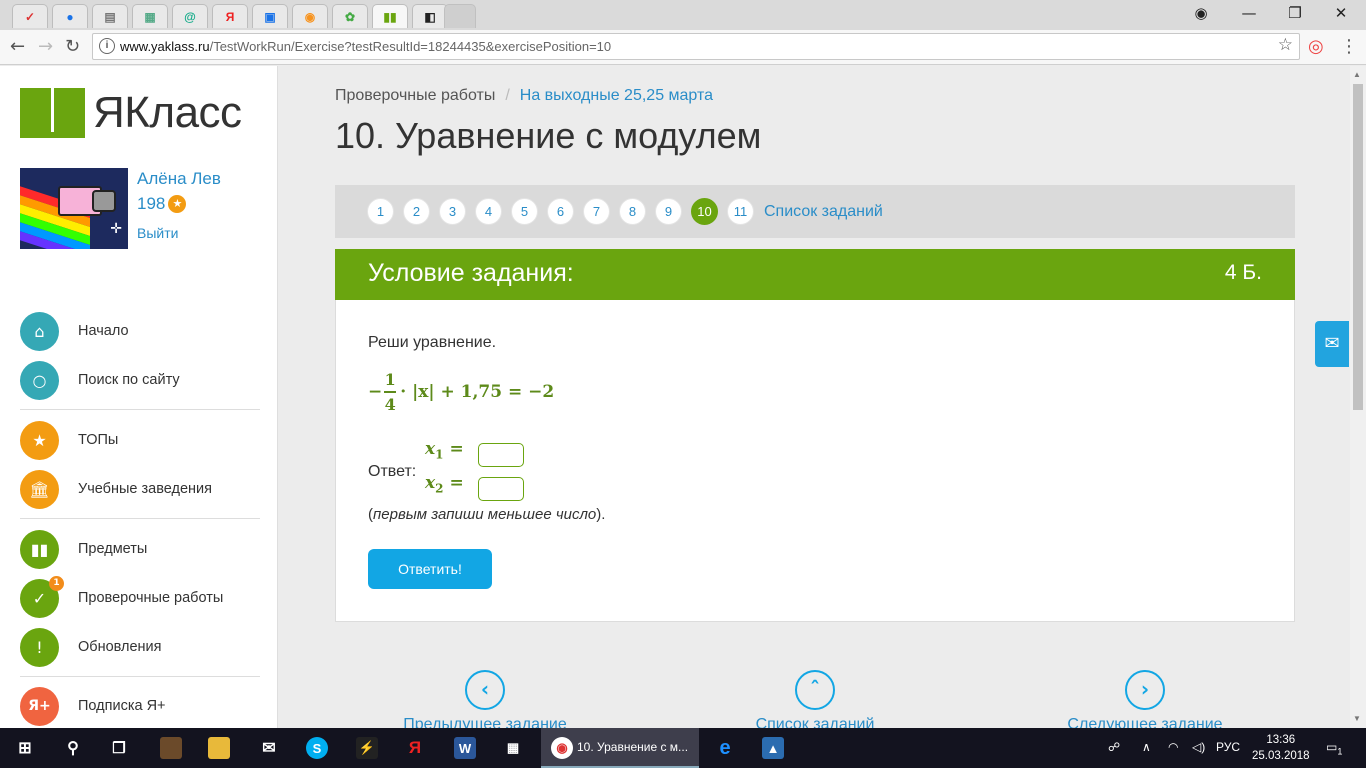  I want to click on task-number-5: 5, so click(524, 211).